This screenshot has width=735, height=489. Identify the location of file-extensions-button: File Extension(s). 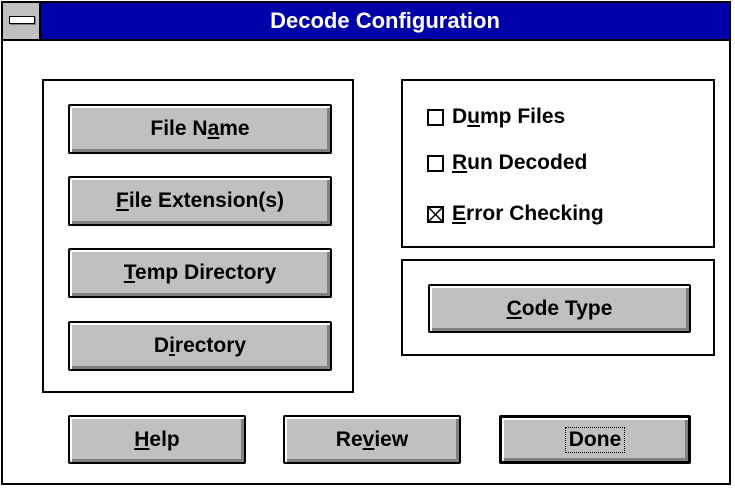
(200, 201).